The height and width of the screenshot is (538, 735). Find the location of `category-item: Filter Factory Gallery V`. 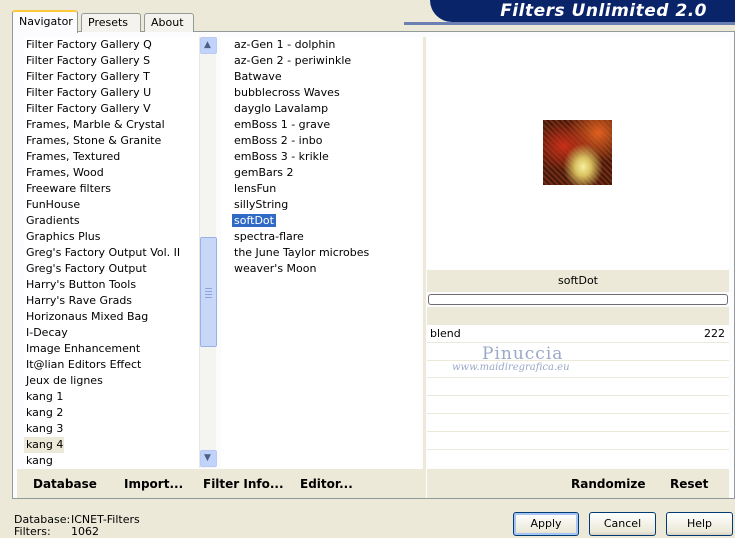

category-item: Filter Factory Gallery V is located at coordinates (111, 109).